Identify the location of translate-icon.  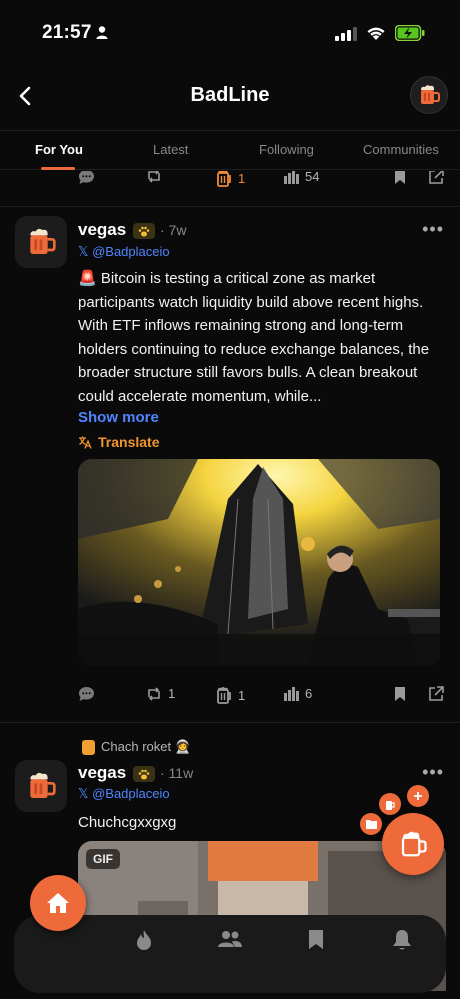
(85, 442).